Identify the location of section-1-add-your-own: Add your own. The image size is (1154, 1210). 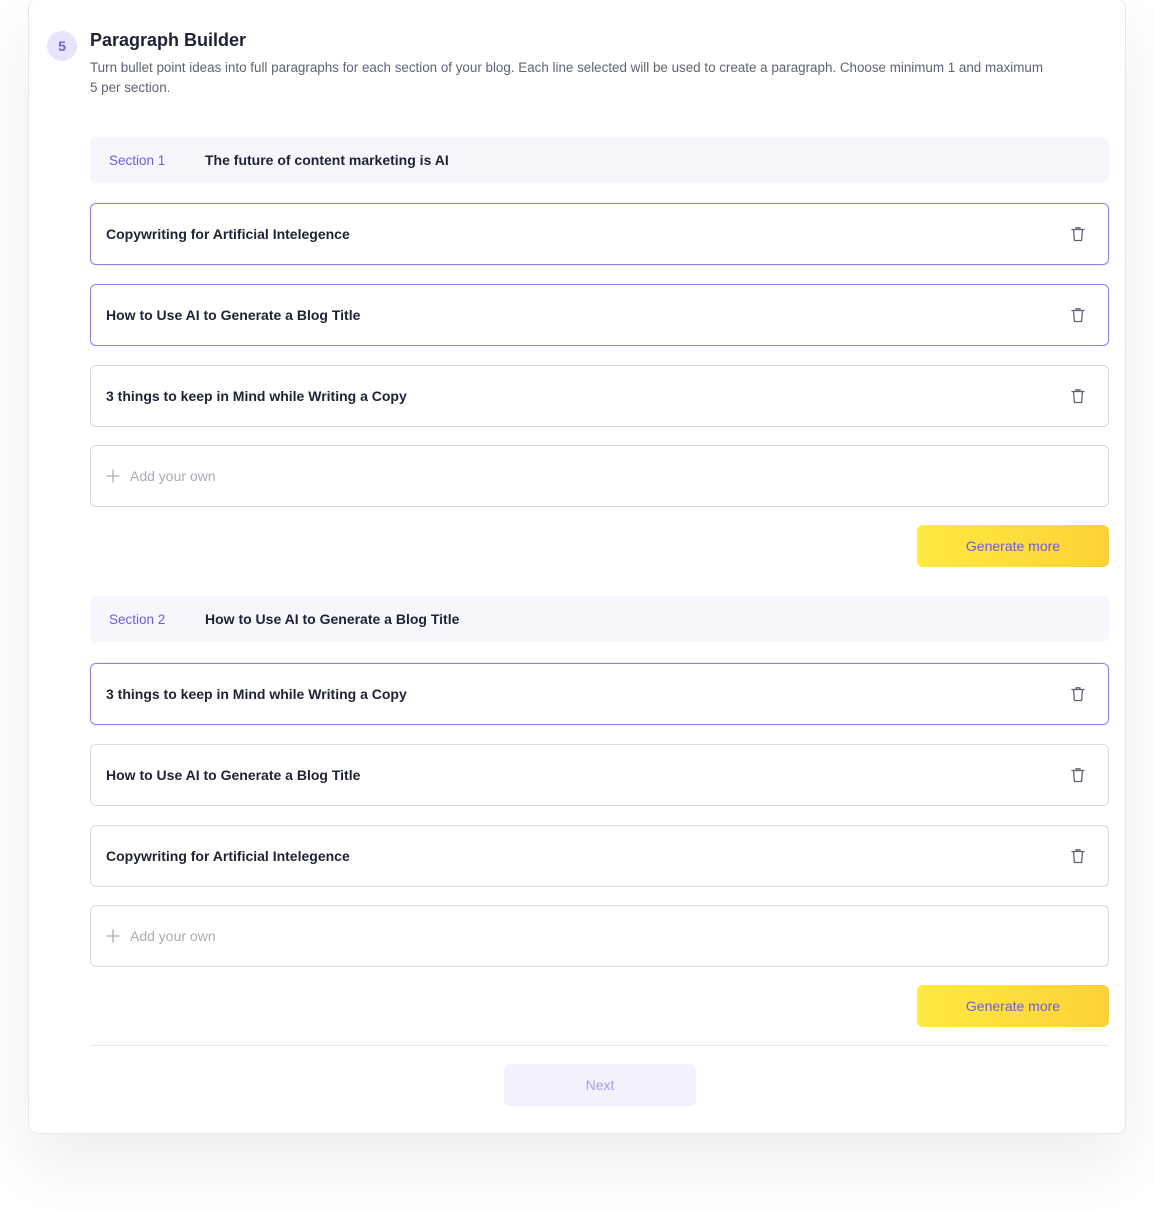
(599, 476).